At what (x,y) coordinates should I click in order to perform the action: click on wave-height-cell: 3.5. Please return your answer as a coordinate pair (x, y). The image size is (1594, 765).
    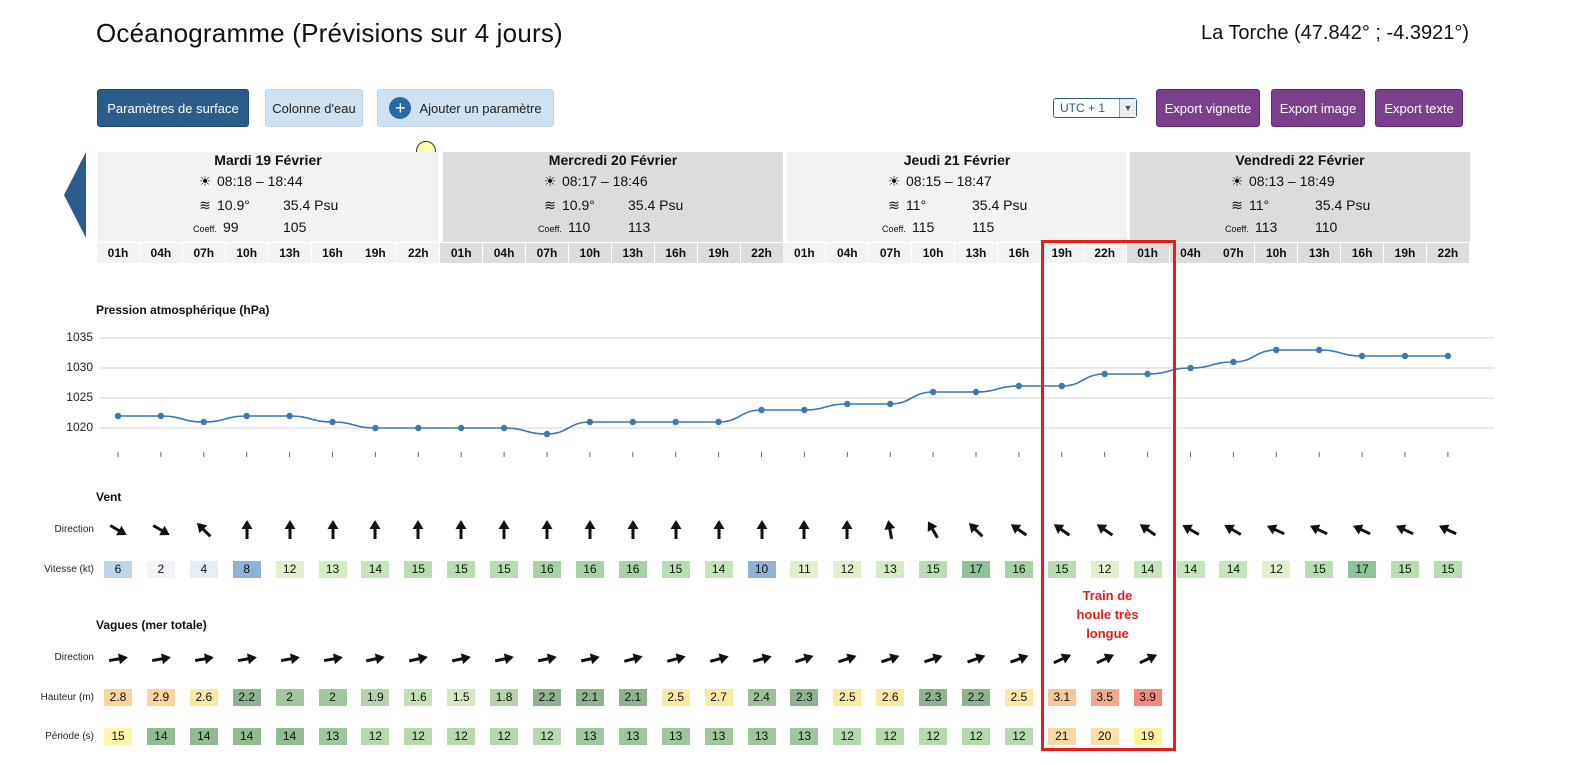
    Looking at the image, I should click on (1104, 697).